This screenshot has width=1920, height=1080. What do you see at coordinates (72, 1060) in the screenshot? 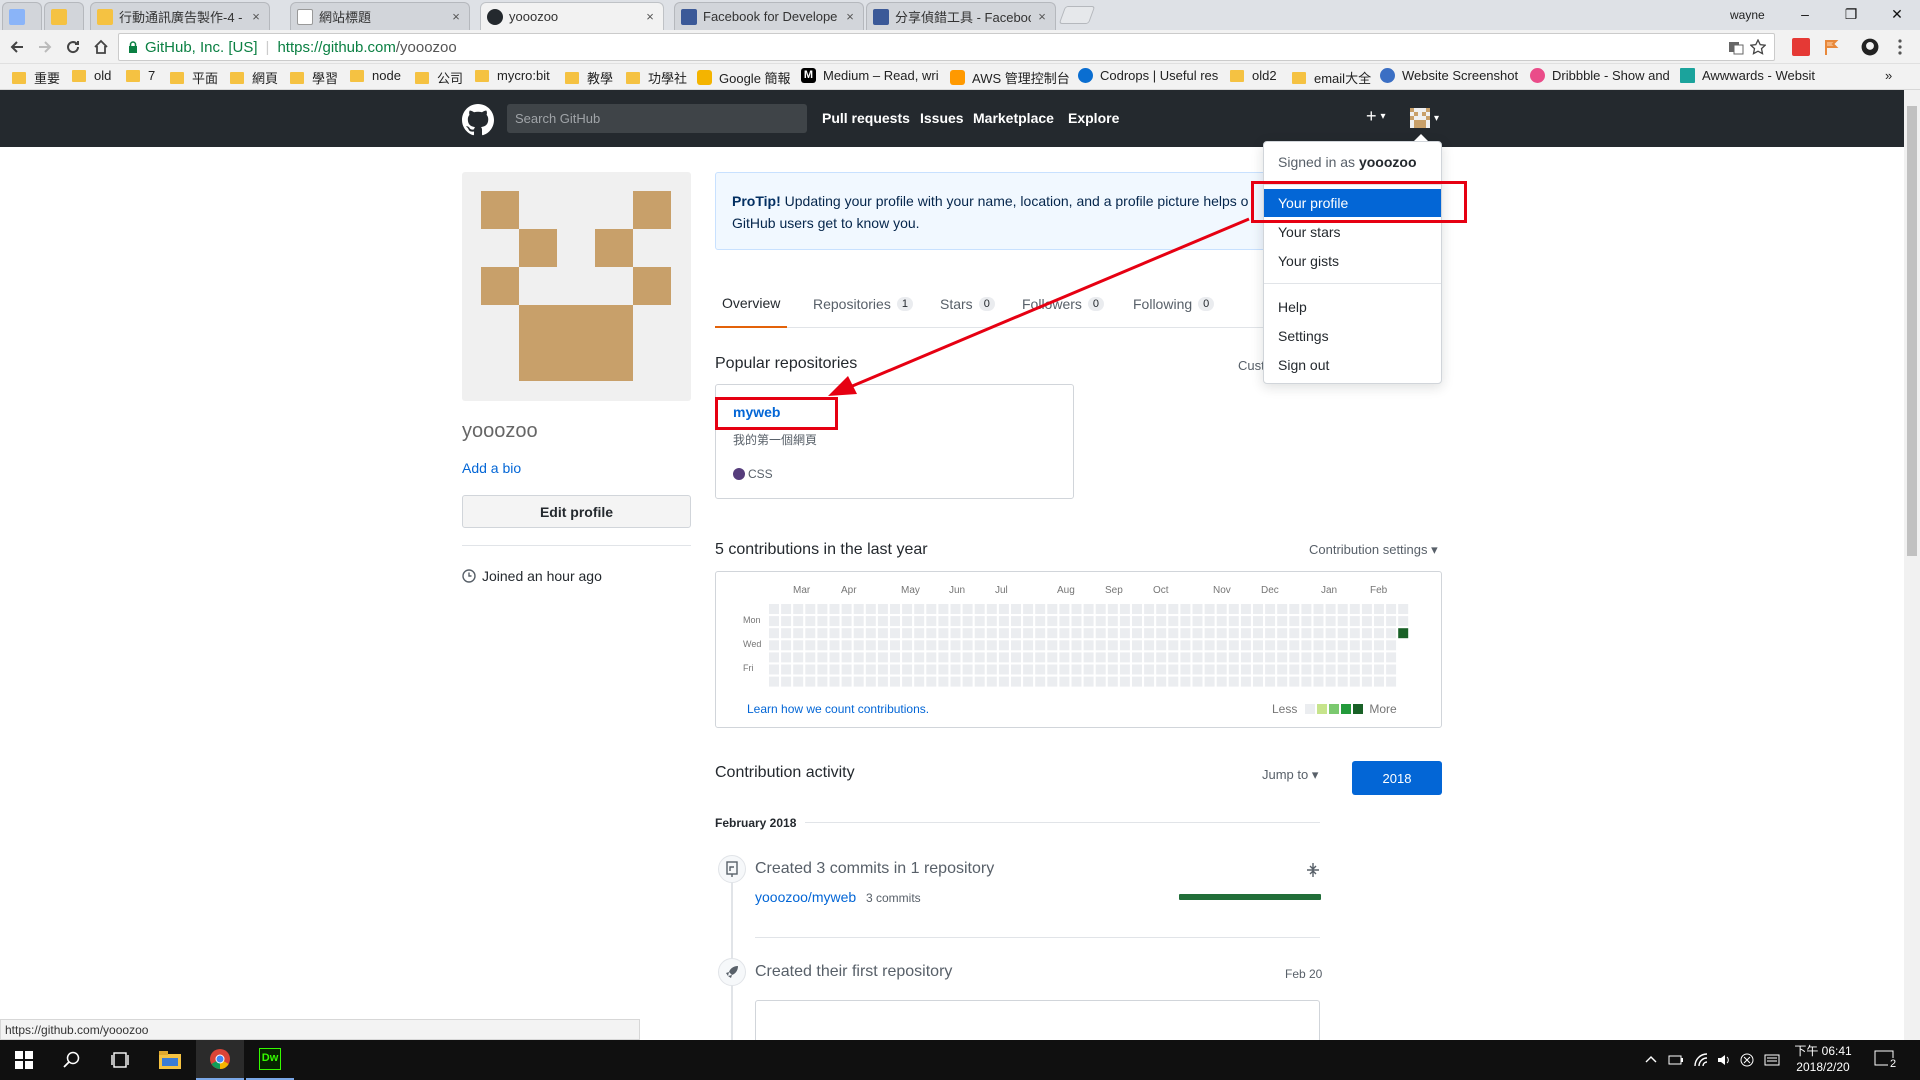
I see `search-button` at bounding box center [72, 1060].